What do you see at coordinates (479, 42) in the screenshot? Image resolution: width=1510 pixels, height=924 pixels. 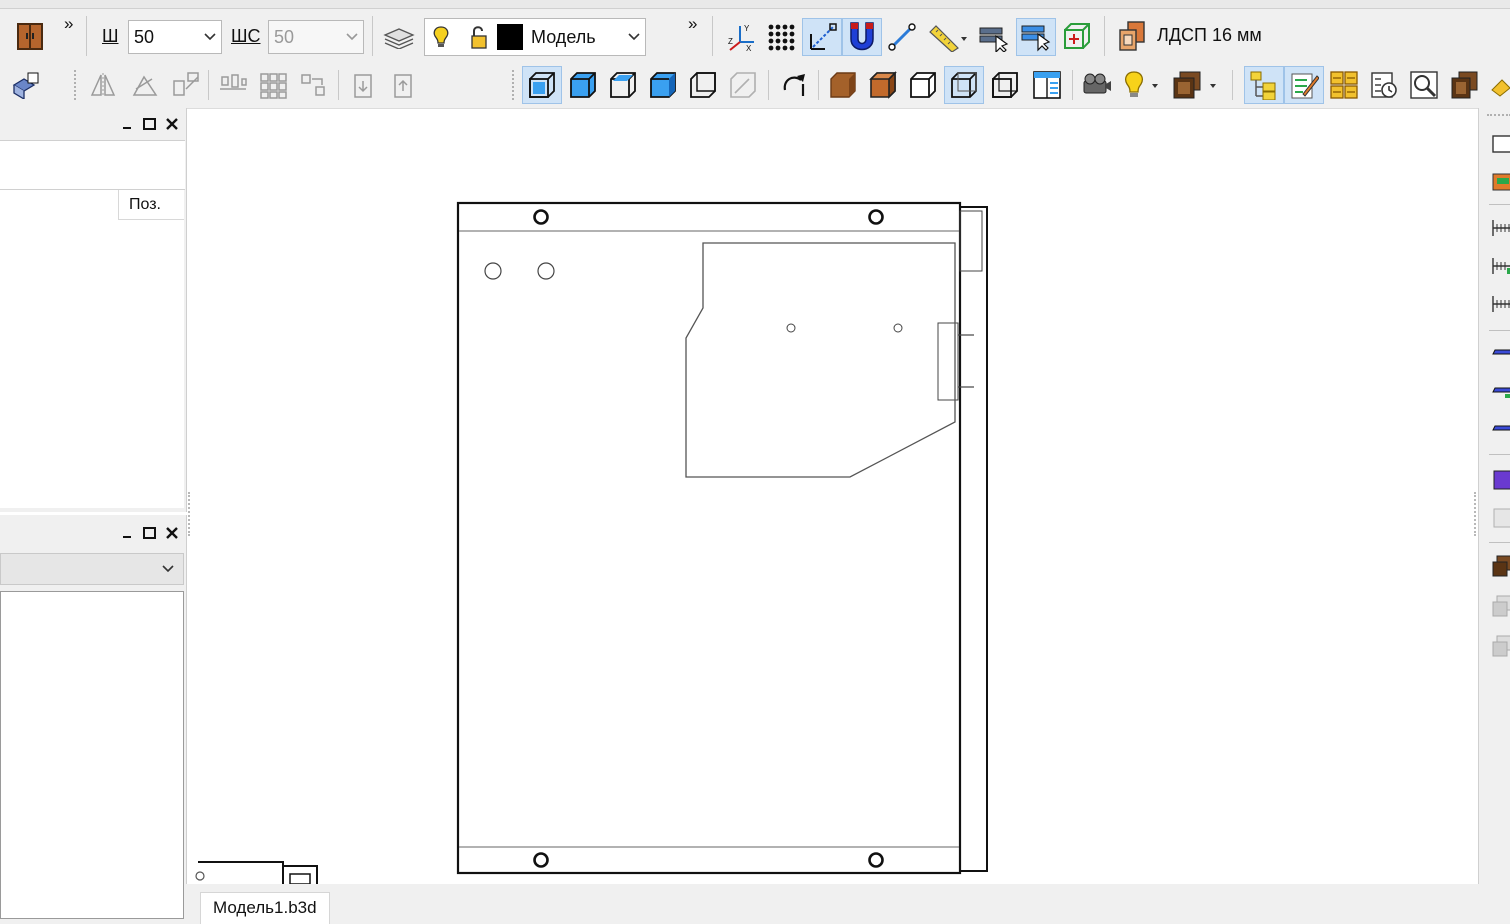 I see `lock-open-icon` at bounding box center [479, 42].